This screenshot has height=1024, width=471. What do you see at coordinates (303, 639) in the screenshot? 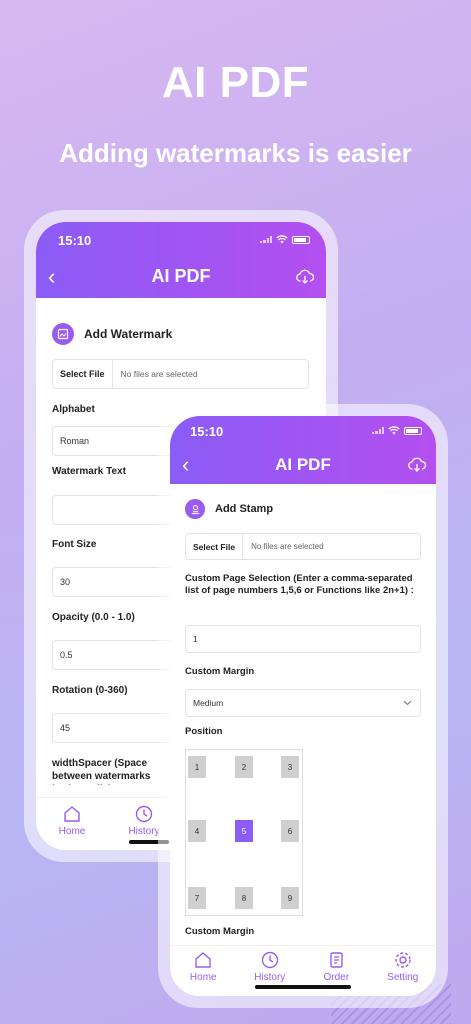
I see `page-selection-input: 1` at bounding box center [303, 639].